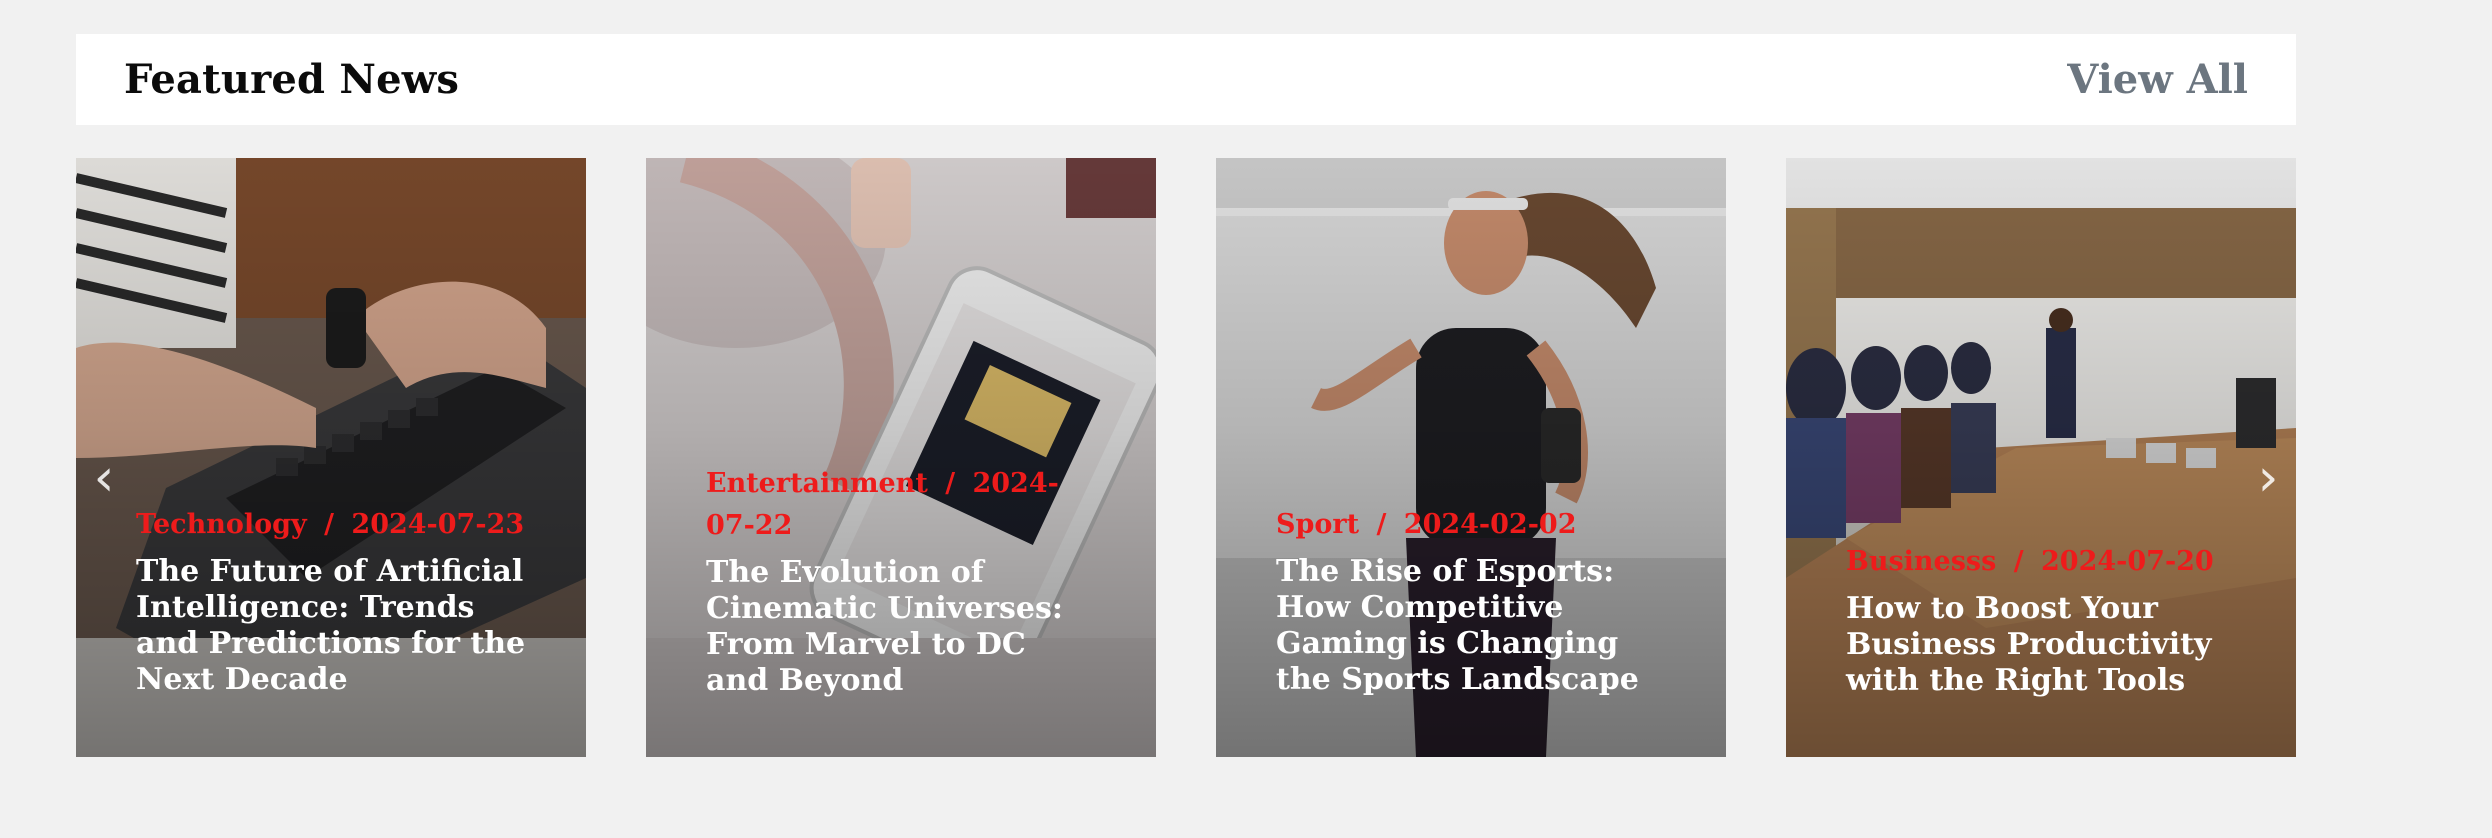  I want to click on card-category: Technology, so click(221, 524).